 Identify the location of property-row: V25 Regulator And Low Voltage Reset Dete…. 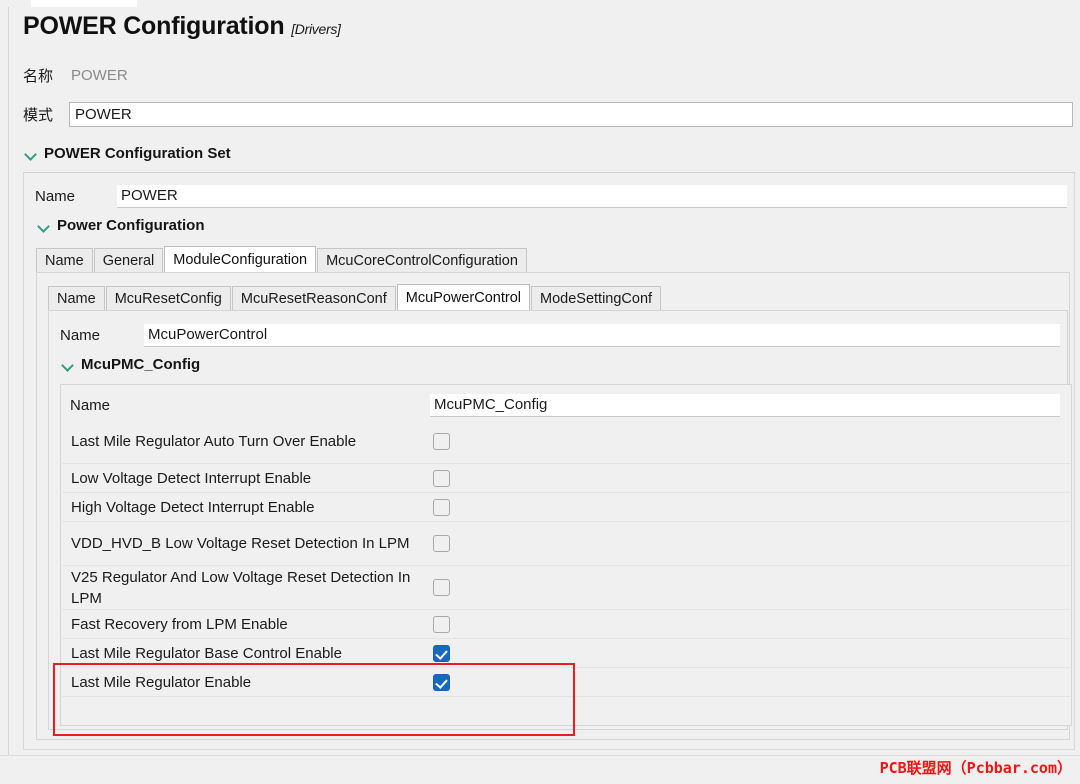
(566, 588).